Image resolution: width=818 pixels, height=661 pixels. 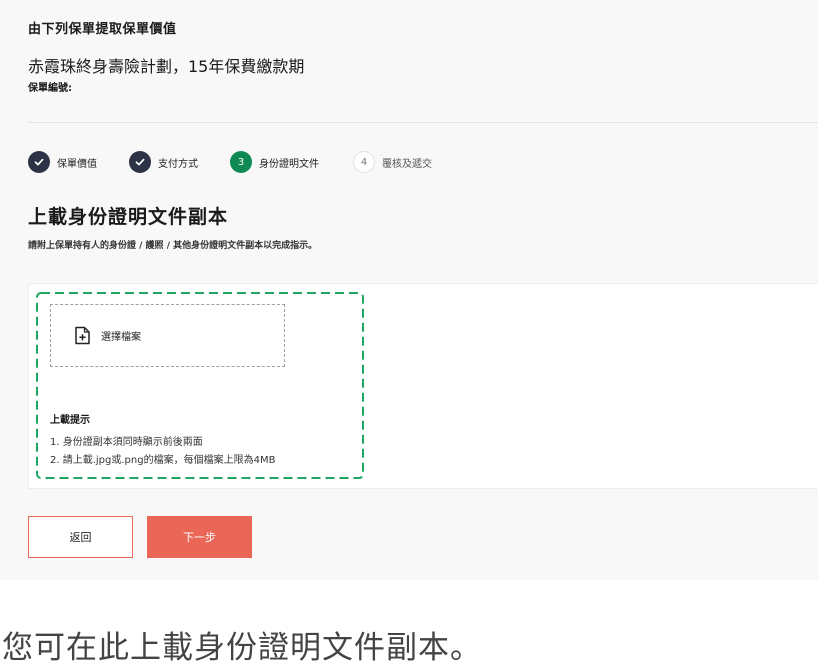 What do you see at coordinates (121, 337) in the screenshot?
I see `choose-file-label: 選擇檔案` at bounding box center [121, 337].